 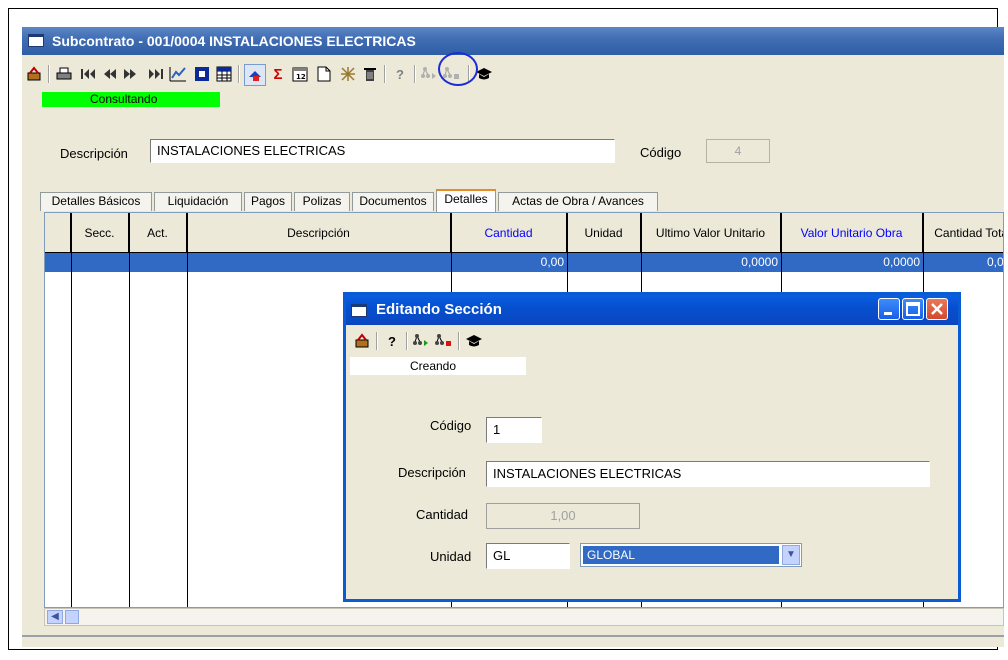 I want to click on horizontal-scrollbar: ◀, so click(x=524, y=617).